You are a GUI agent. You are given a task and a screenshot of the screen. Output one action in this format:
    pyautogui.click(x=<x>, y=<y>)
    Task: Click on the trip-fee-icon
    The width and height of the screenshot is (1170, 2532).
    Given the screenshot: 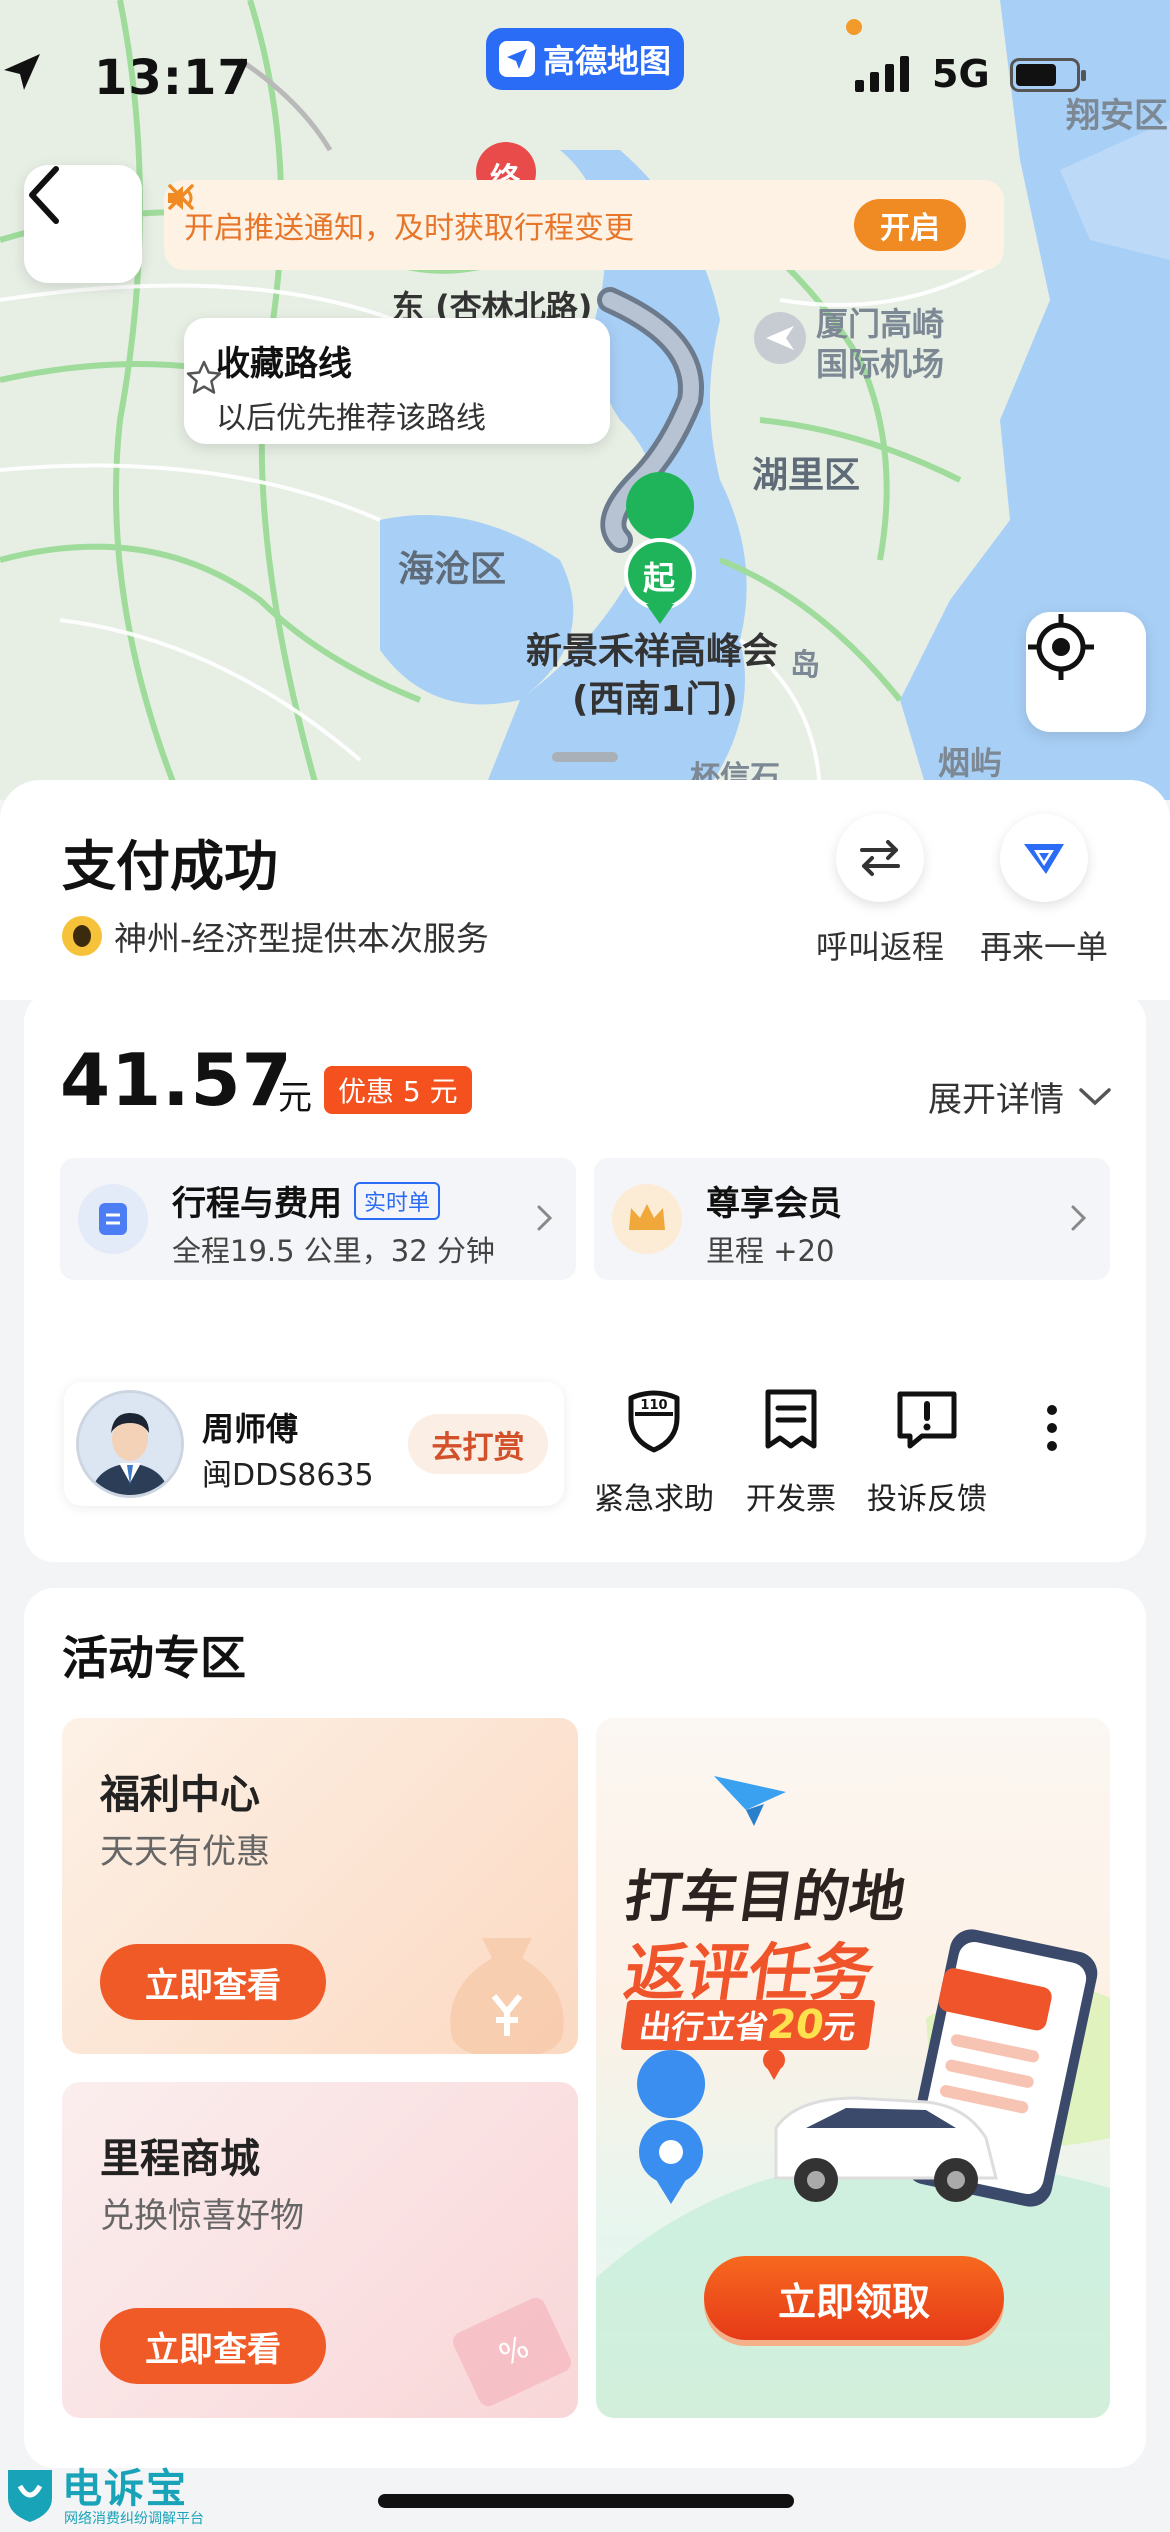 What is the action you would take?
    pyautogui.click(x=113, y=1219)
    